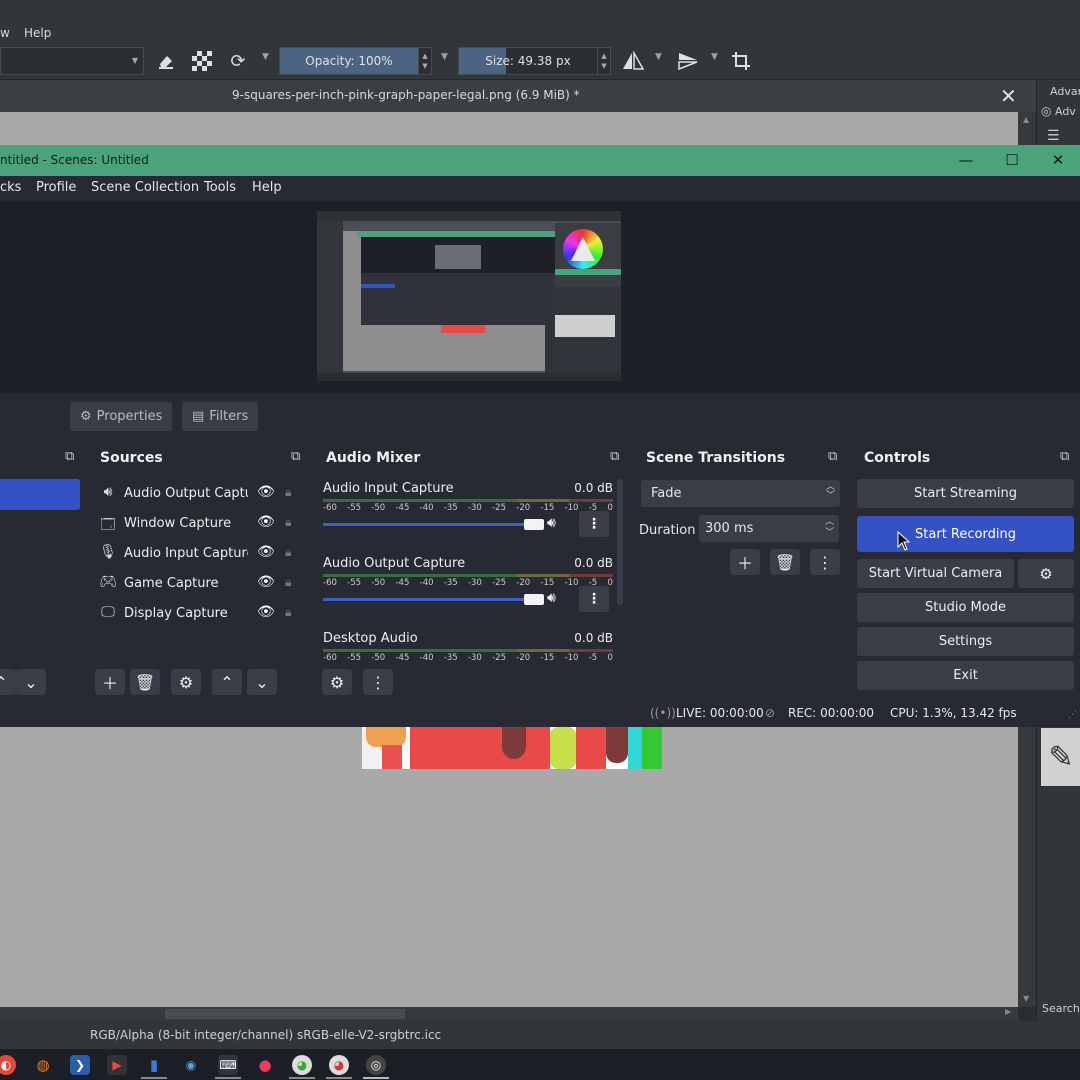 Image resolution: width=1080 pixels, height=1080 pixels. I want to click on globe-icon: ◉, so click(191, 1065).